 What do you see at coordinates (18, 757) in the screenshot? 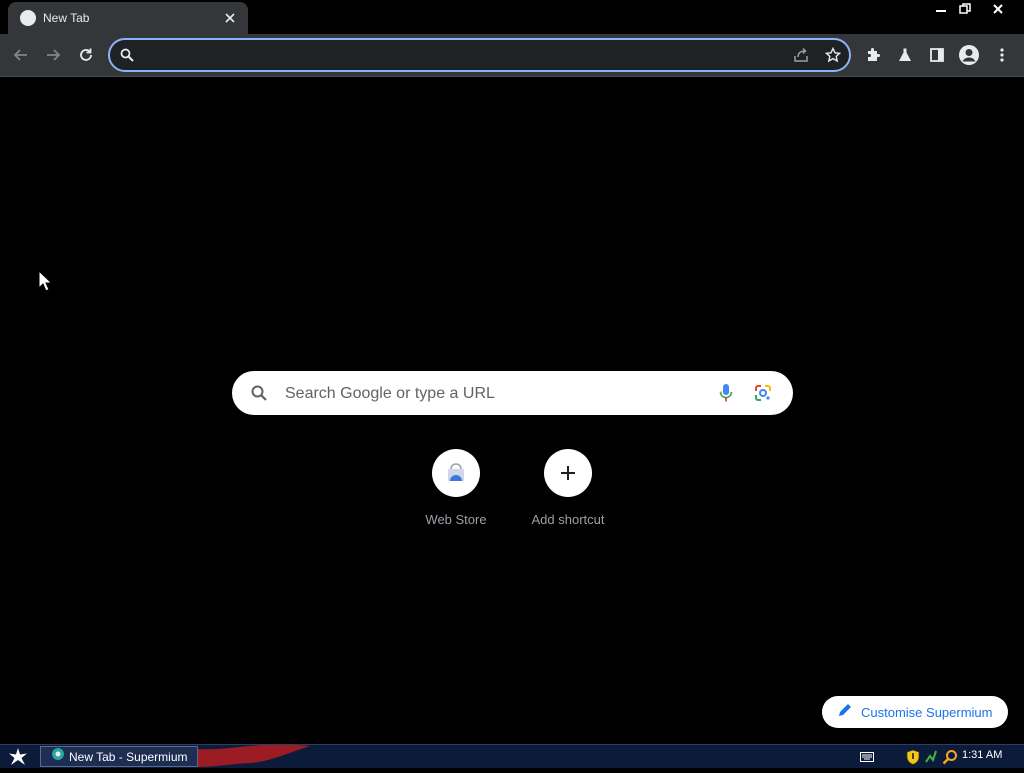
I see `start-button-icon` at bounding box center [18, 757].